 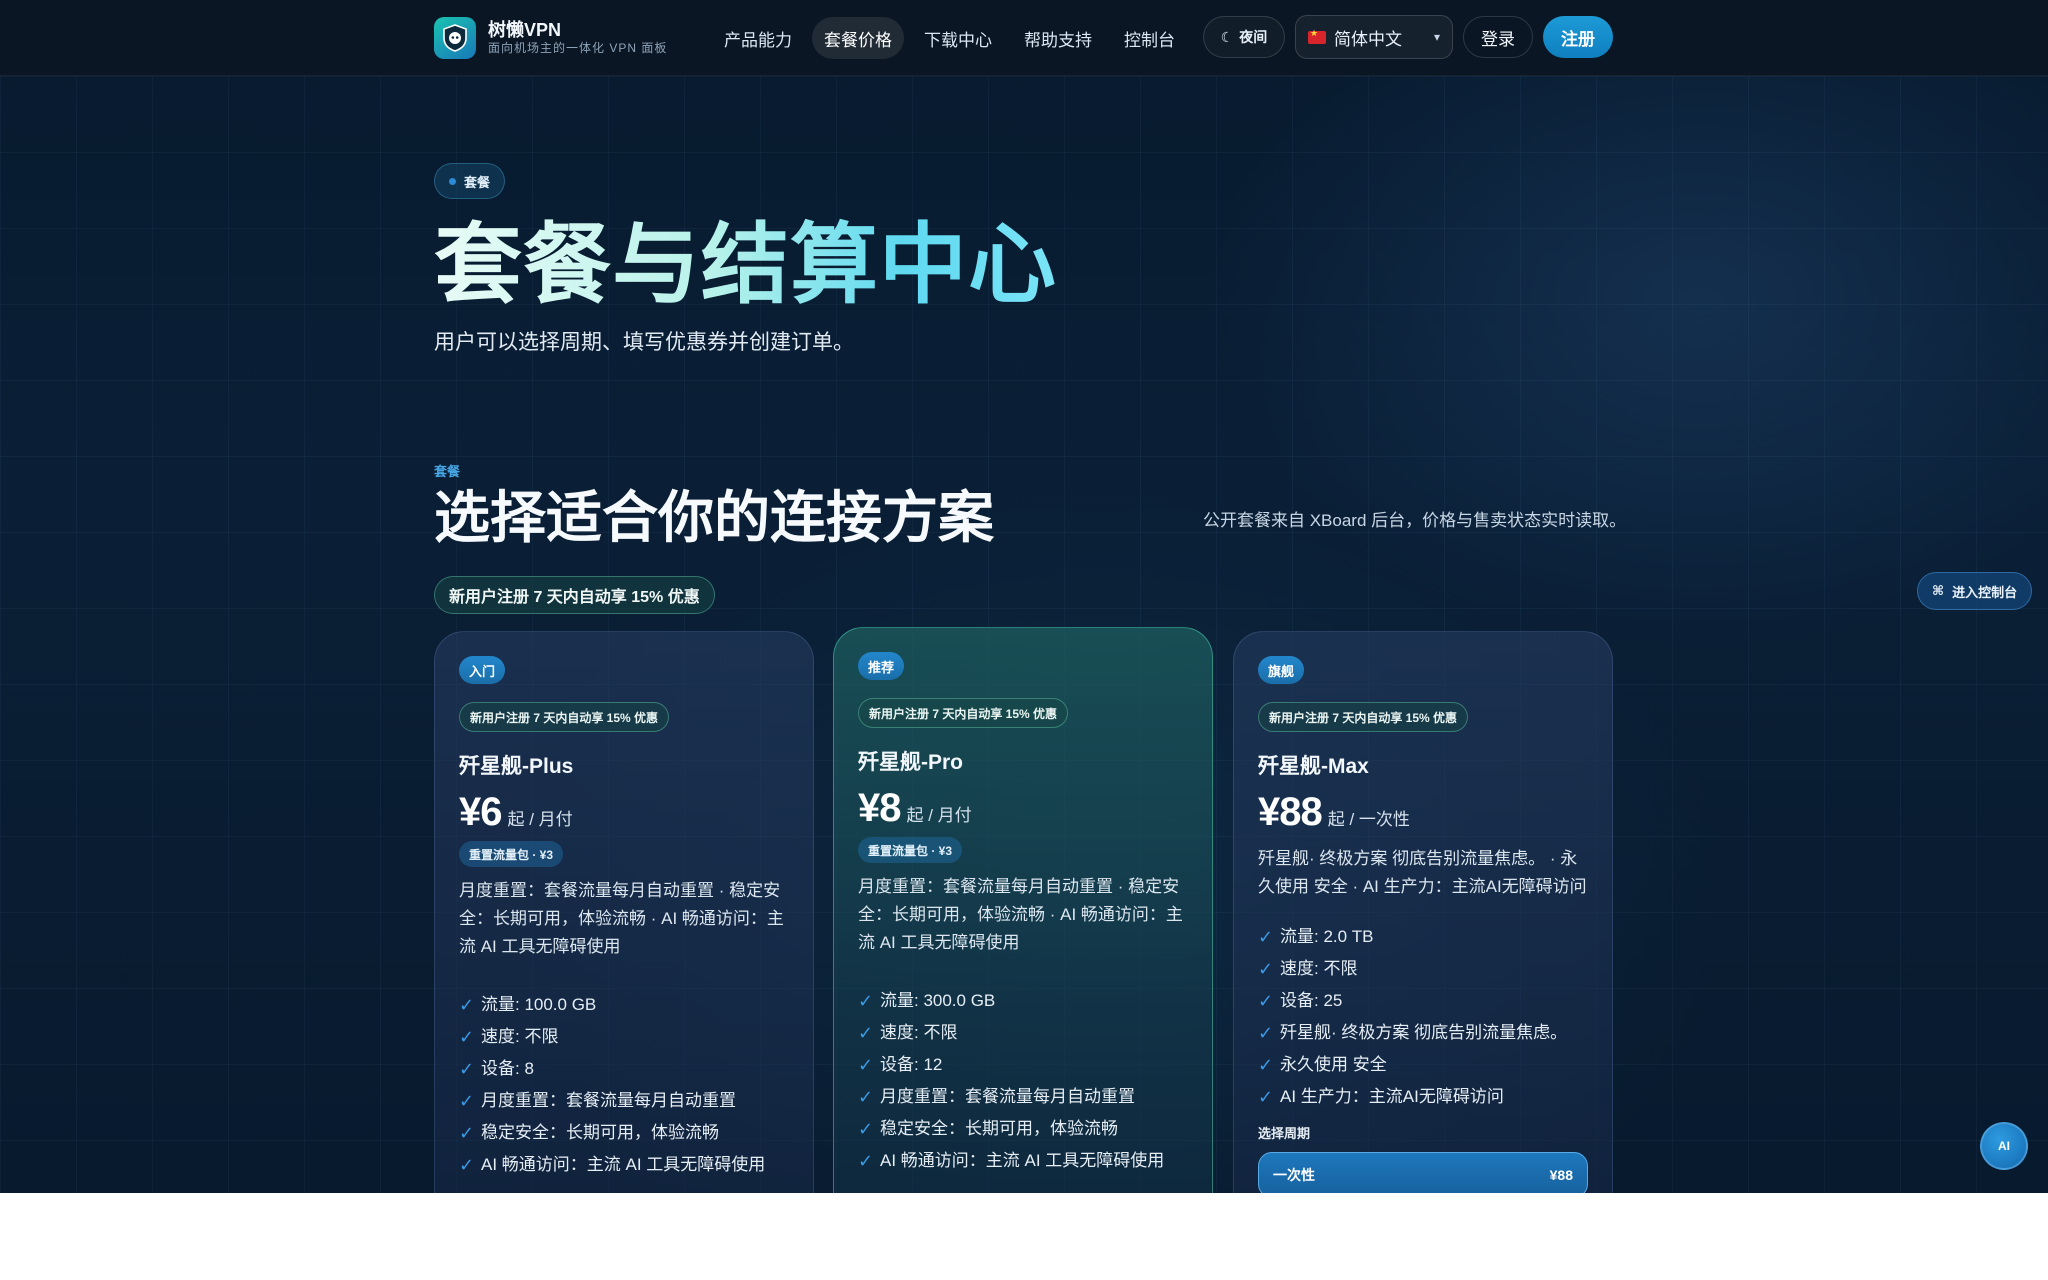 What do you see at coordinates (1149, 38) in the screenshot?
I see `nav-item-console: 控制台` at bounding box center [1149, 38].